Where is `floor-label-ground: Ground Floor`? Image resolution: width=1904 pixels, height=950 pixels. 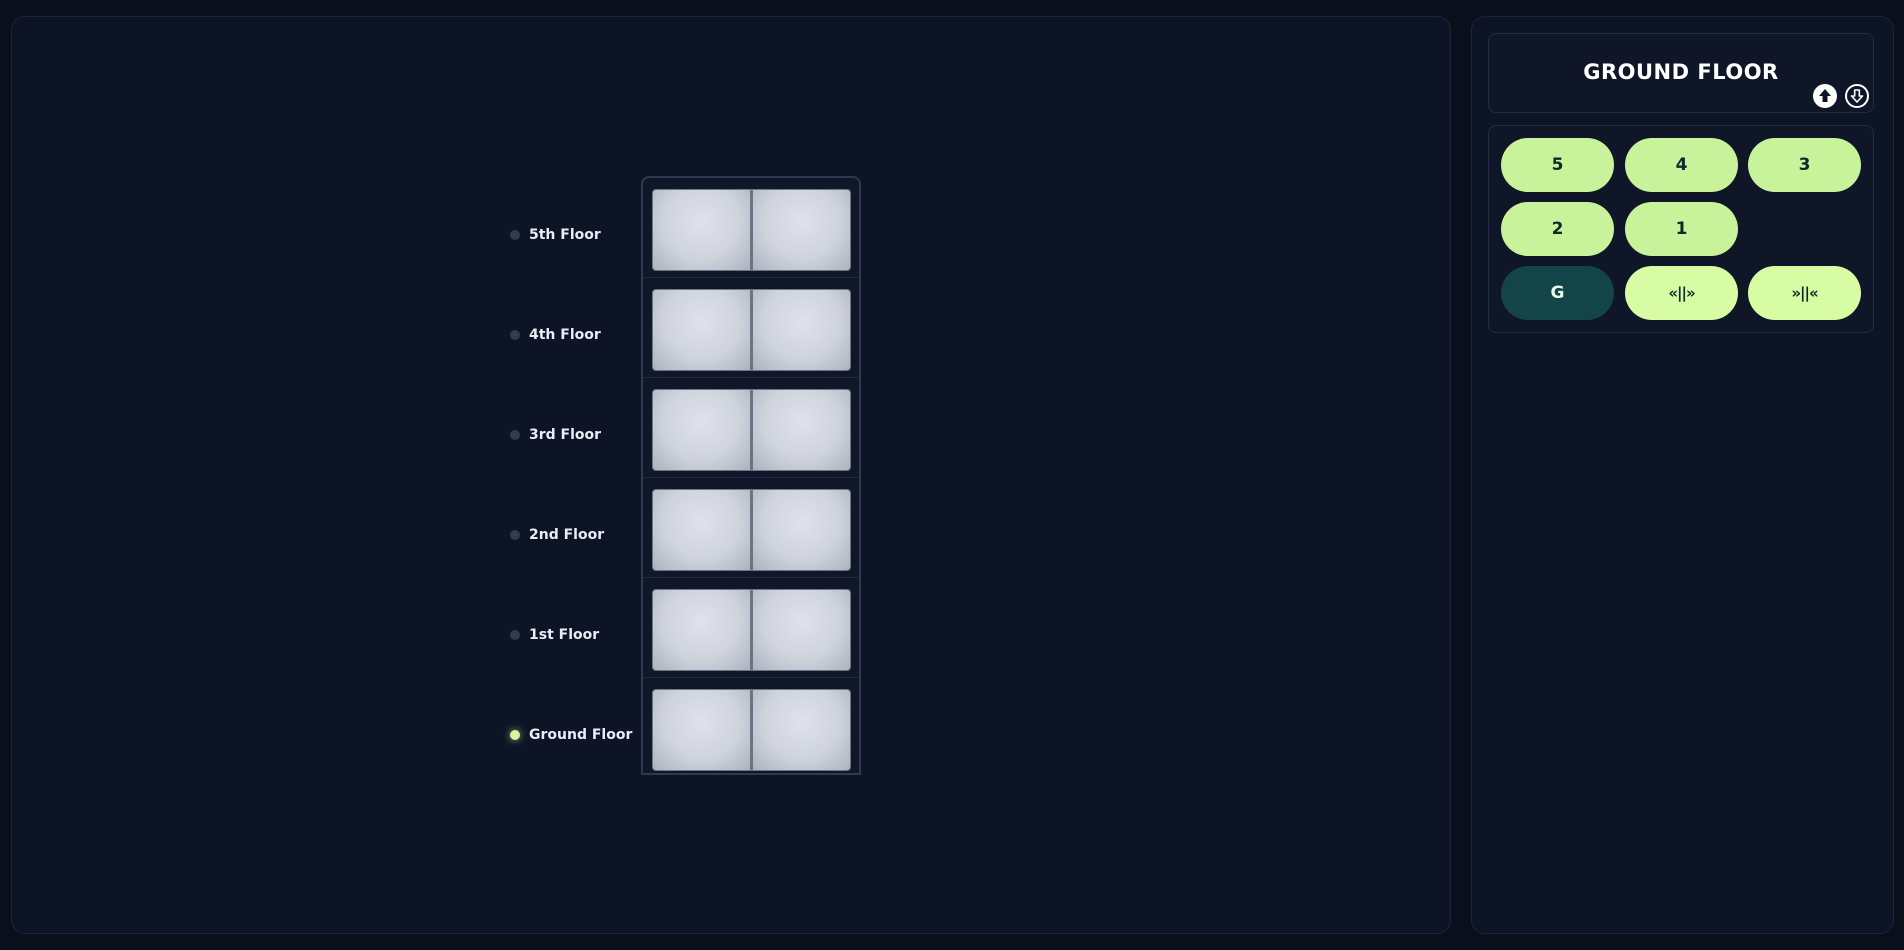 floor-label-ground: Ground Floor is located at coordinates (571, 735).